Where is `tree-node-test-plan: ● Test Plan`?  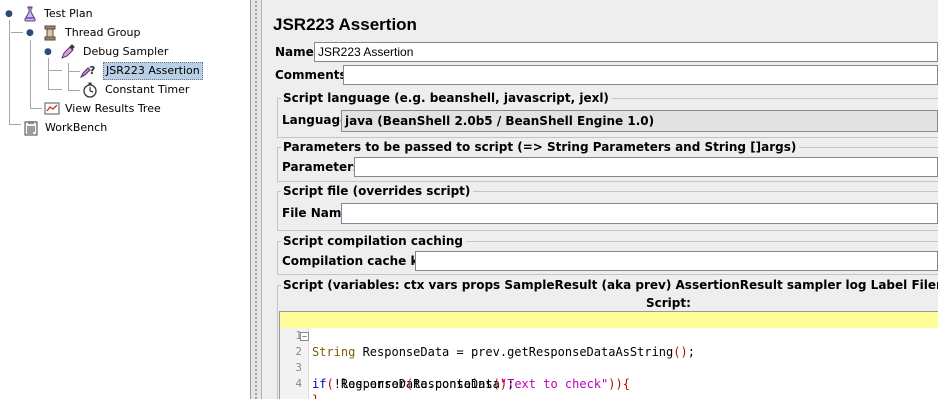
tree-node-test-plan: ● Test Plan is located at coordinates (65, 14).